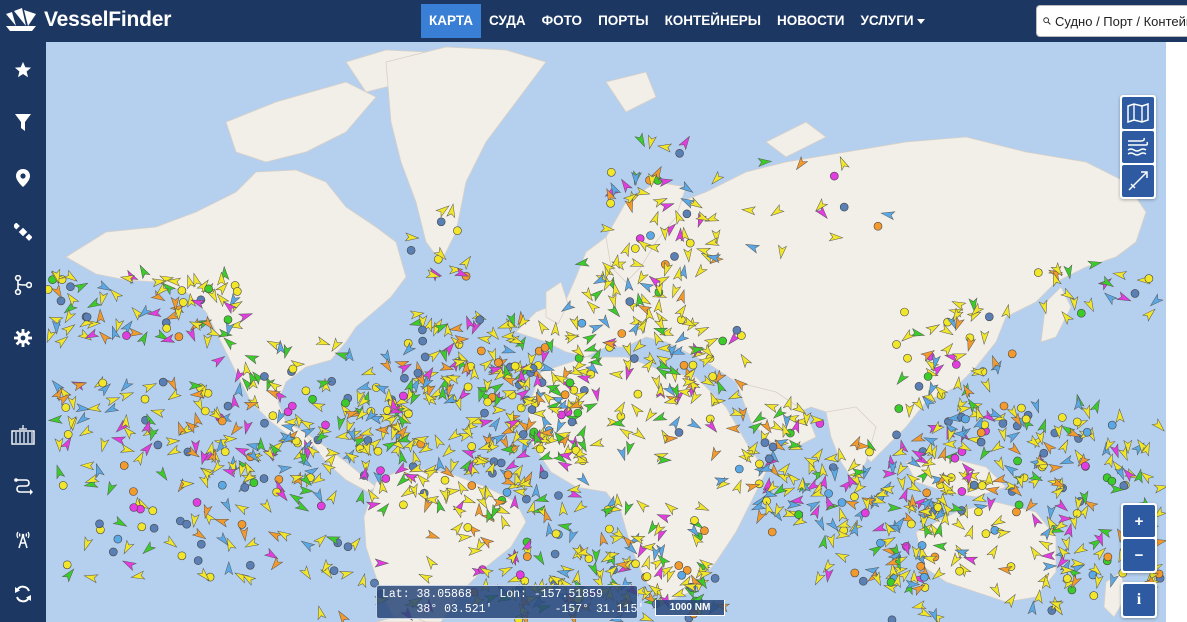  What do you see at coordinates (87, 20) in the screenshot?
I see `logo: VesselFinder` at bounding box center [87, 20].